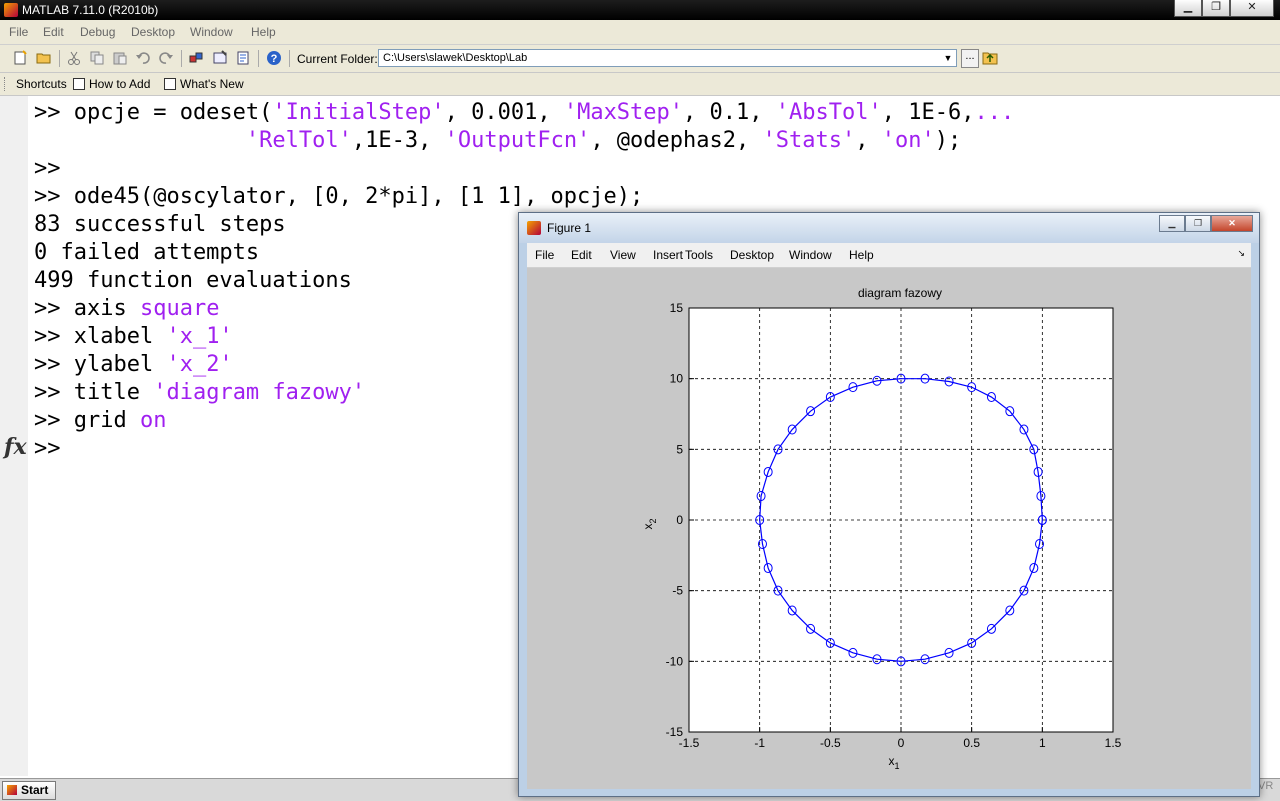 This screenshot has width=1280, height=801. What do you see at coordinates (623, 255) in the screenshot?
I see `figure-menu-view: View` at bounding box center [623, 255].